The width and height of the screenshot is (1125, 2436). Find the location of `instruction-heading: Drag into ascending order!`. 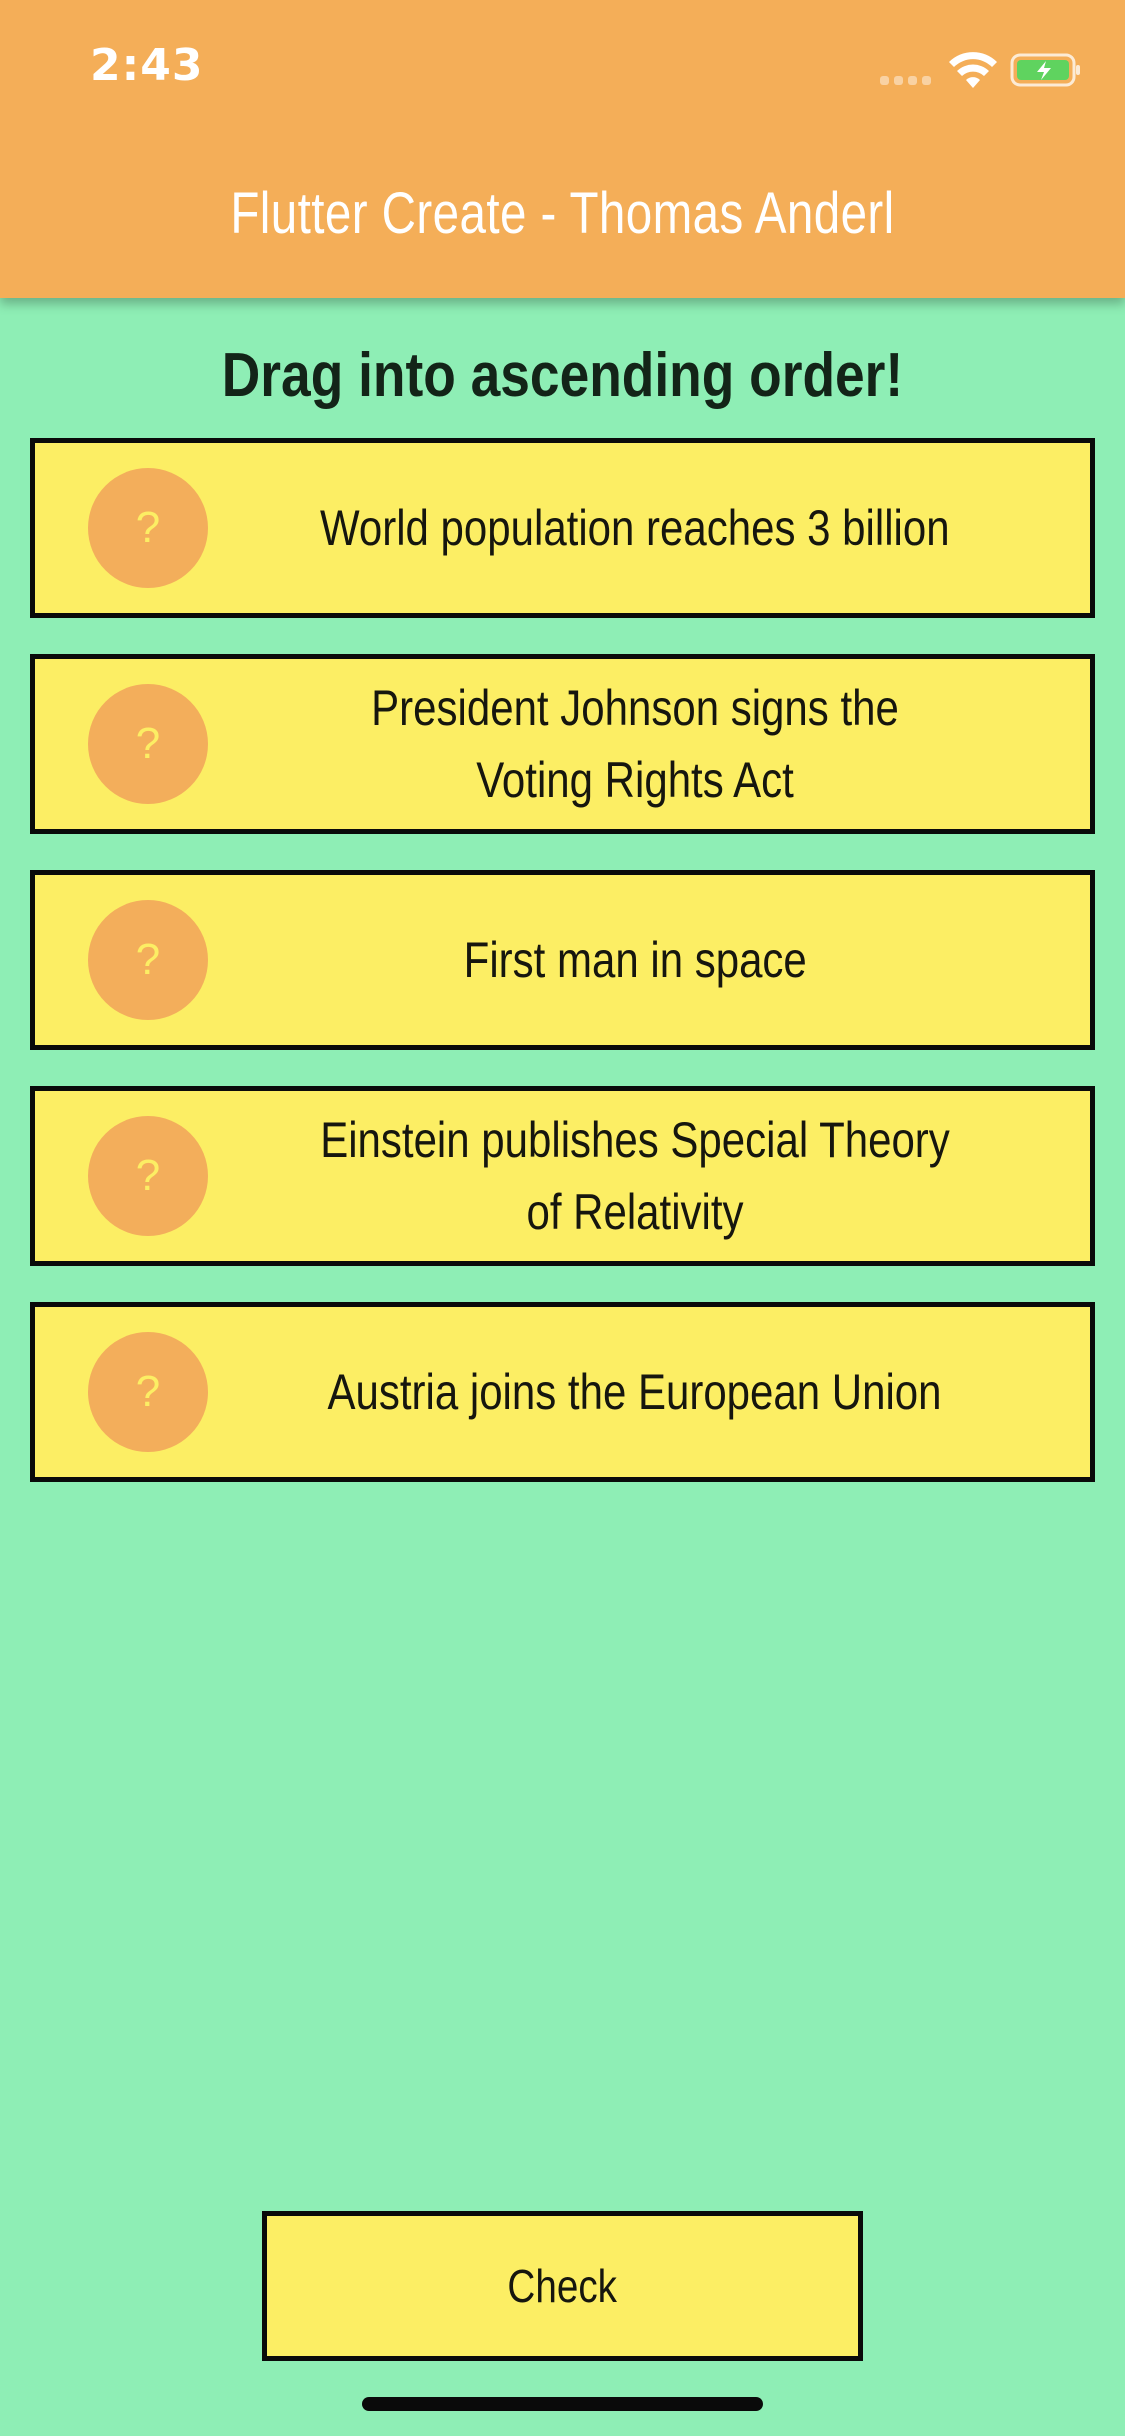

instruction-heading: Drag into ascending order! is located at coordinates (562, 375).